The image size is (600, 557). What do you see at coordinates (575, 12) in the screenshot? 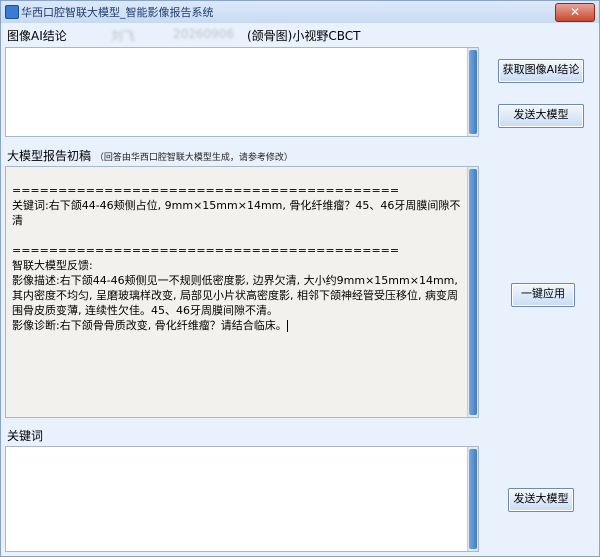
I see `close-button: ✕` at bounding box center [575, 12].